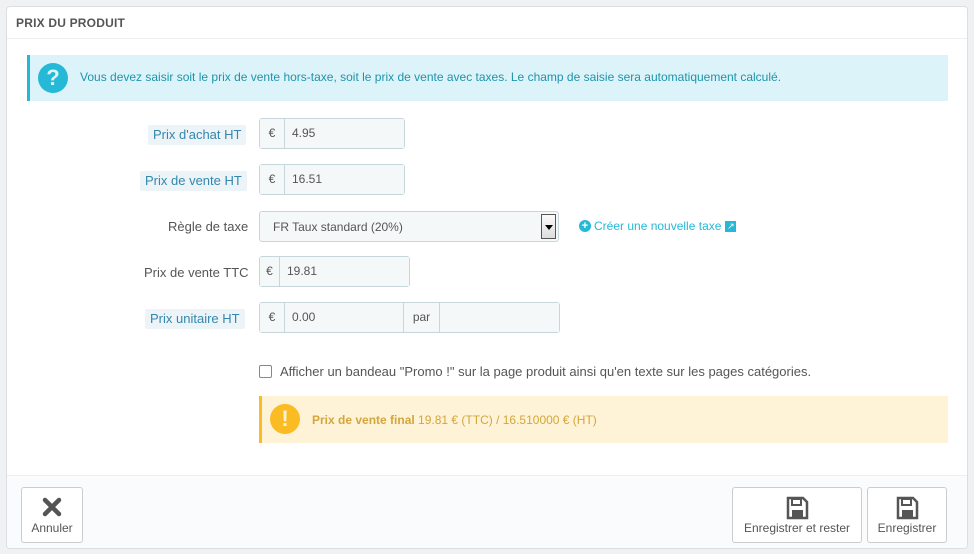 Image resolution: width=974 pixels, height=554 pixels. I want to click on save-label: Enregistrer, so click(907, 528).